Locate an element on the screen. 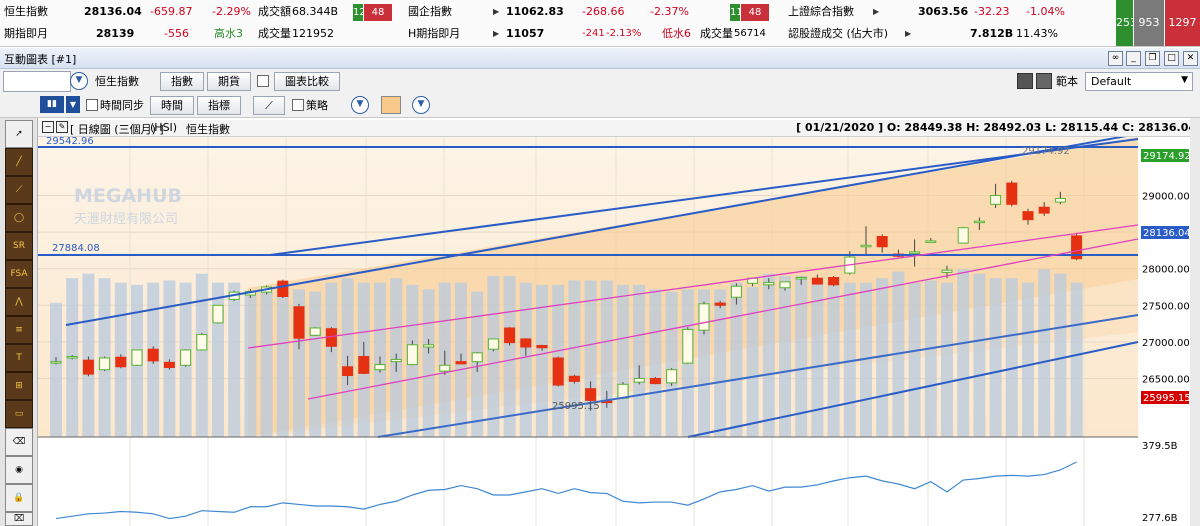 The height and width of the screenshot is (526, 1200). chart-window-titlebar: 互動圖表 [#1] ∞ _ ❐ □ ✕ is located at coordinates (600, 58).